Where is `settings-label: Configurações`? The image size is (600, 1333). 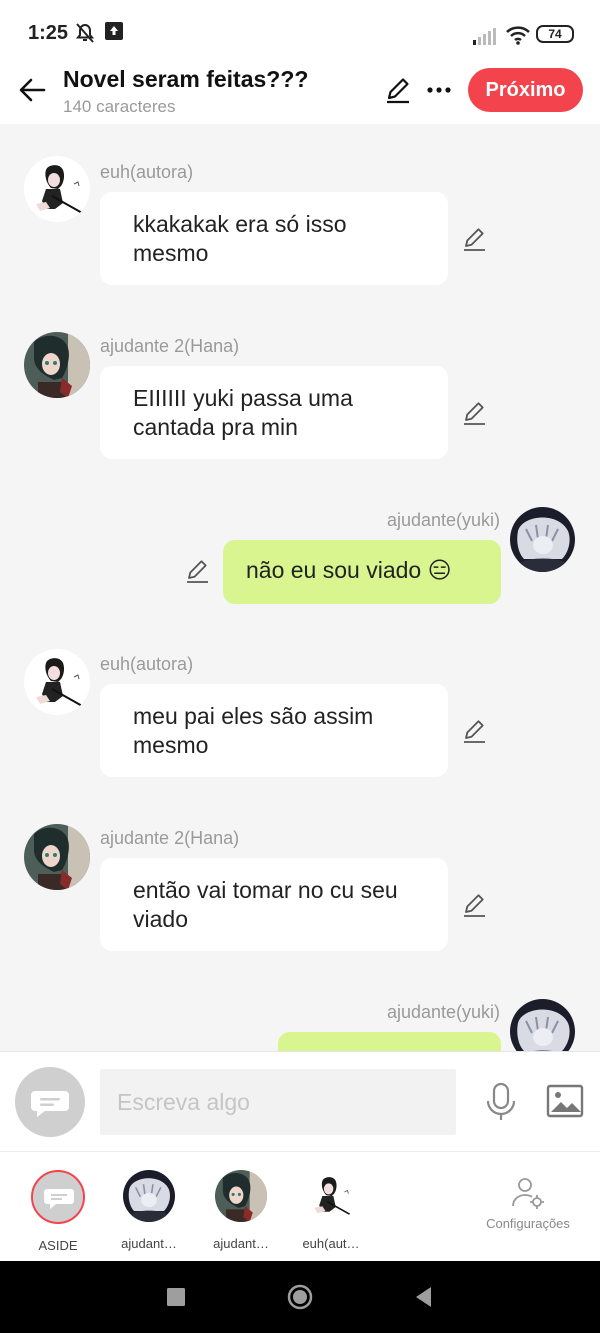 settings-label: Configurações is located at coordinates (528, 1223).